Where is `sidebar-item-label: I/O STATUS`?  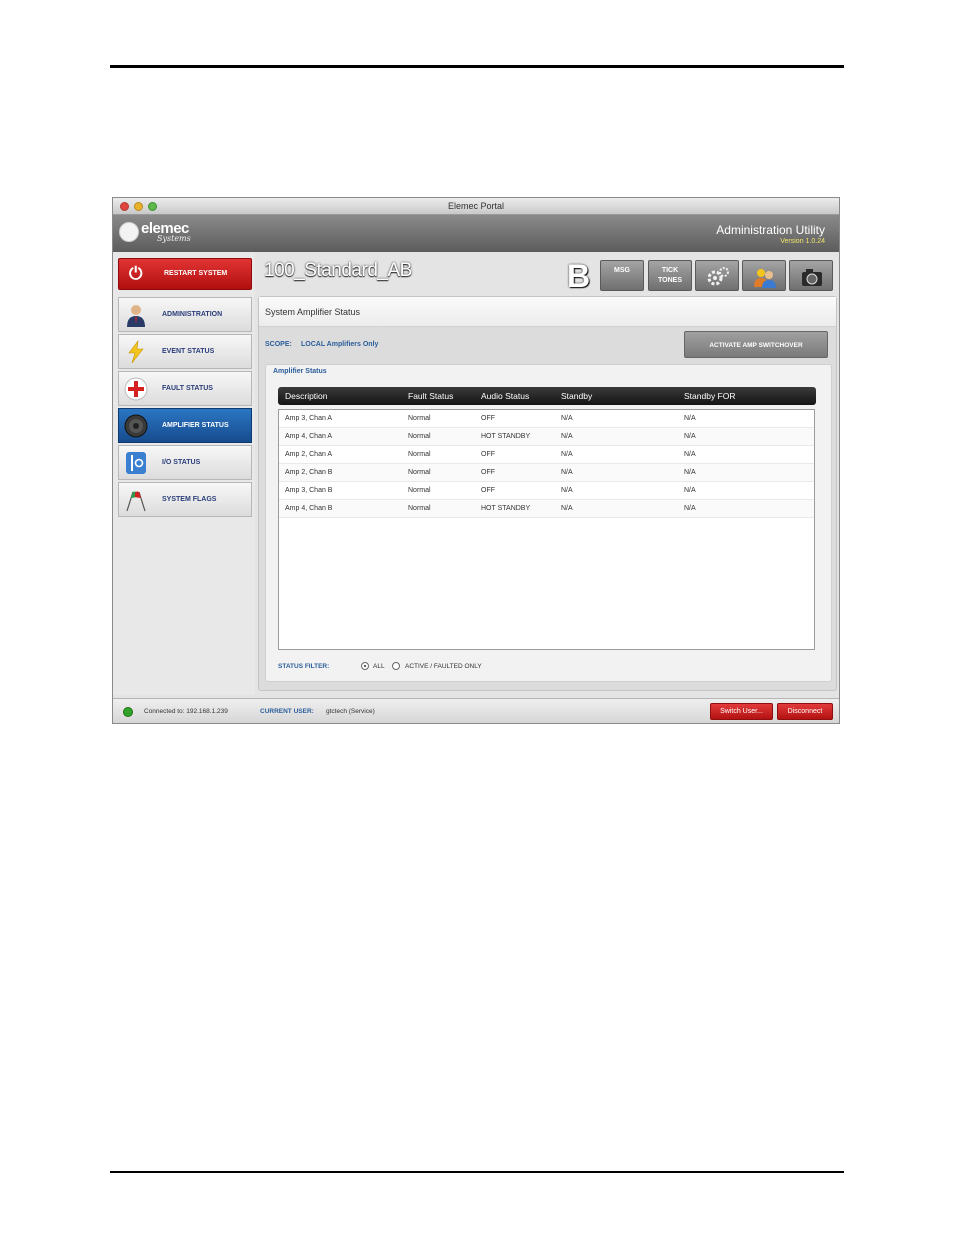
sidebar-item-label: I/O STATUS is located at coordinates (181, 462).